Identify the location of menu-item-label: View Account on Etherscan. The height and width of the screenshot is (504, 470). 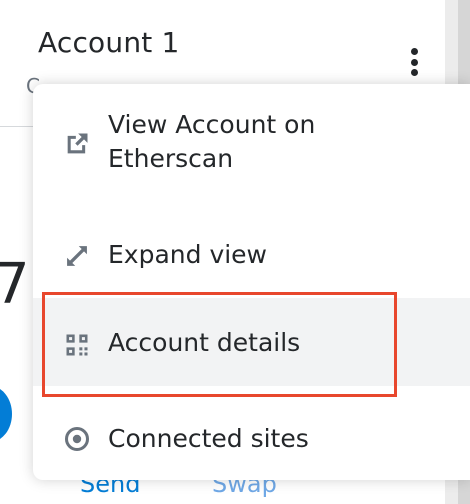
(212, 141).